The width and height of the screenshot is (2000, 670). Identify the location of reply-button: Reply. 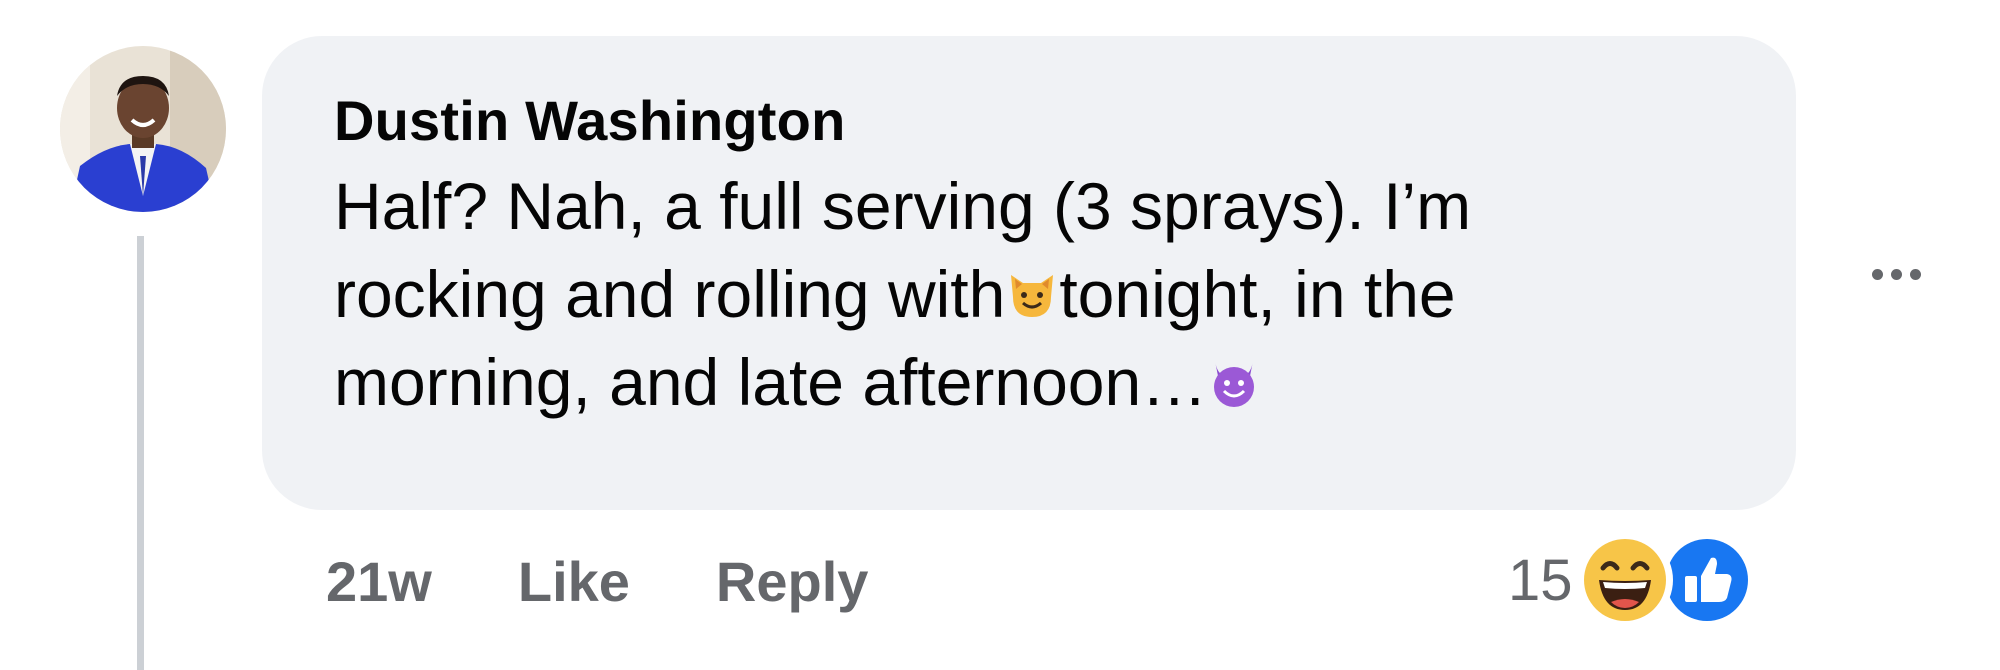
(792, 581).